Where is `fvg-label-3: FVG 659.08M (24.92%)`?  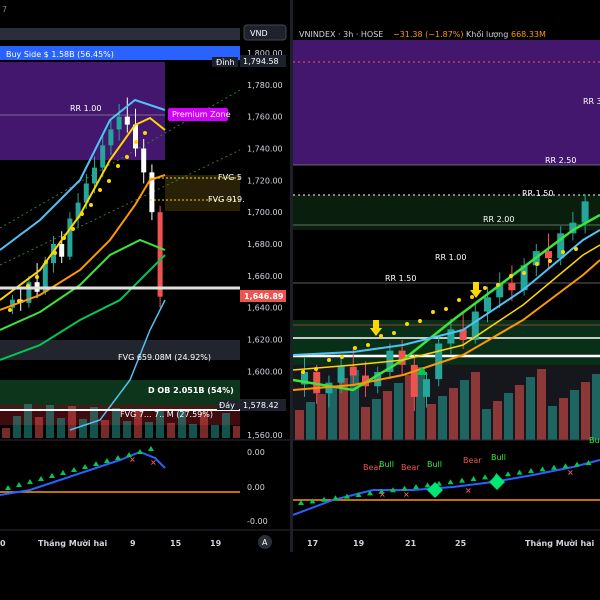
fvg-label-3: FVG 659.08M (24.92%) is located at coordinates (164, 357).